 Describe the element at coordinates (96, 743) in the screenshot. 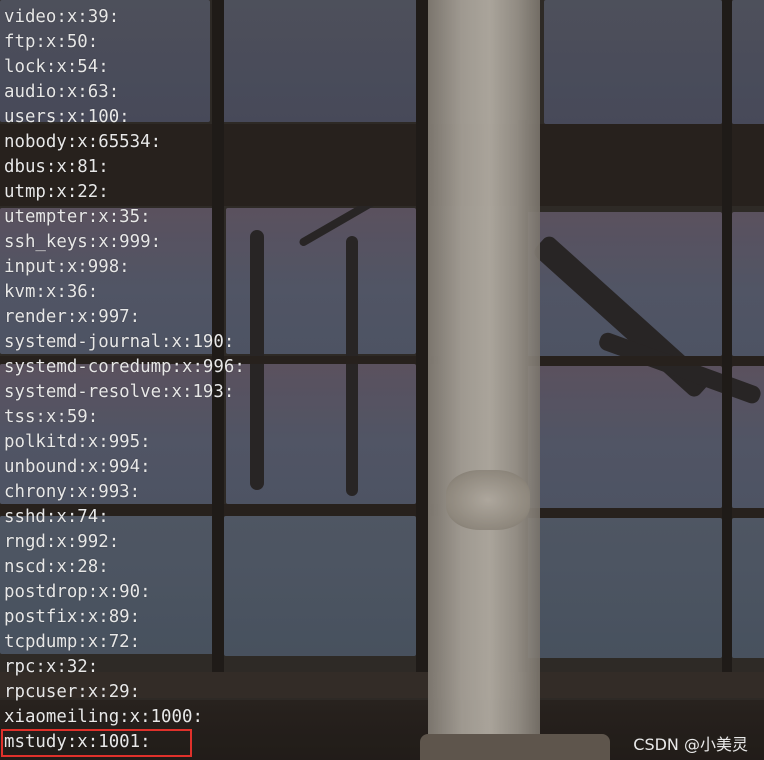

I see `highlight-box` at that location.